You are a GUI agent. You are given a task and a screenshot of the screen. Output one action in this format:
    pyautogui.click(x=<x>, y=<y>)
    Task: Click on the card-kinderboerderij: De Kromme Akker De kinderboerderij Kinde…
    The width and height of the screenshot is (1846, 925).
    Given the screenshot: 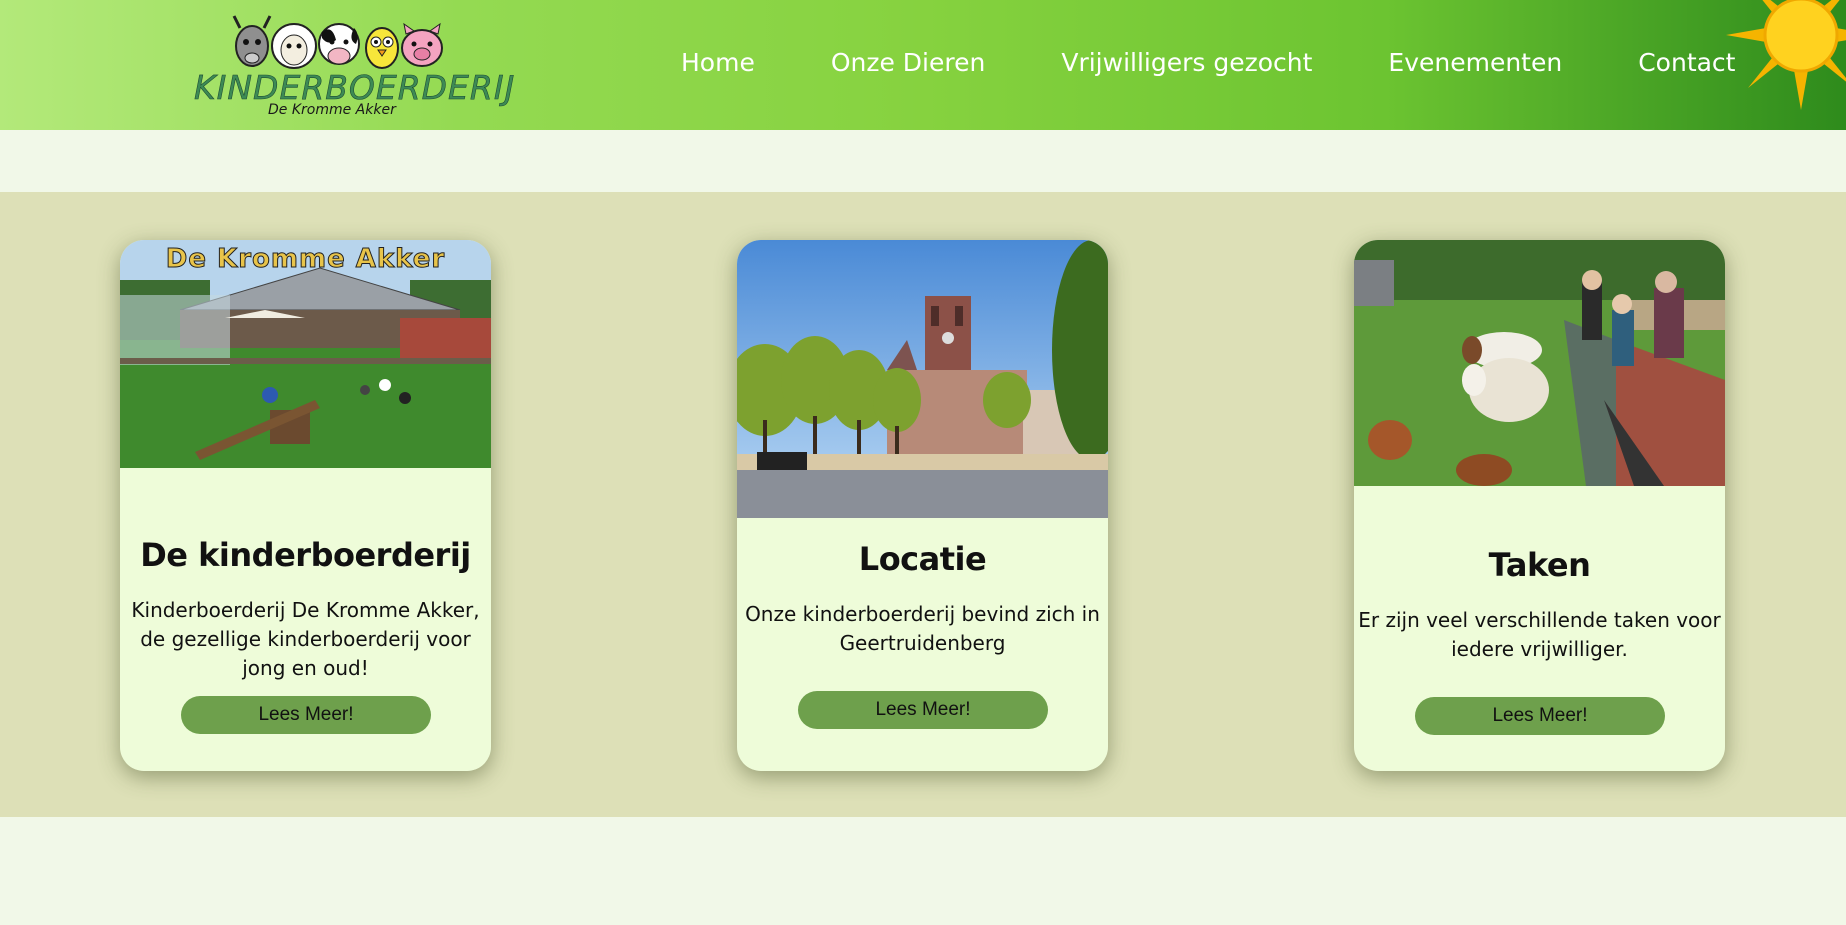 What is the action you would take?
    pyautogui.click(x=305, y=505)
    